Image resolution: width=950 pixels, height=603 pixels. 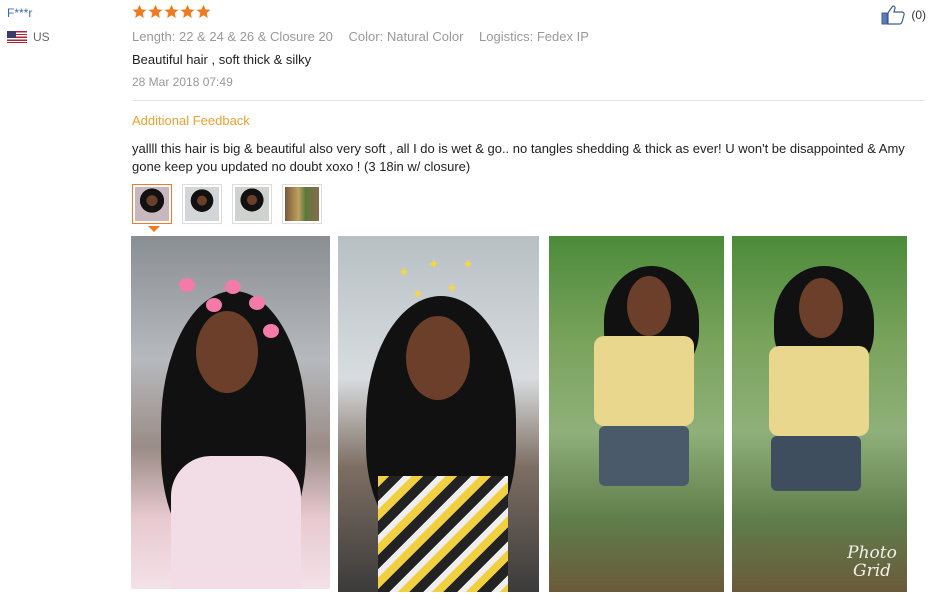 What do you see at coordinates (17, 37) in the screenshot?
I see `us-flag-icon` at bounding box center [17, 37].